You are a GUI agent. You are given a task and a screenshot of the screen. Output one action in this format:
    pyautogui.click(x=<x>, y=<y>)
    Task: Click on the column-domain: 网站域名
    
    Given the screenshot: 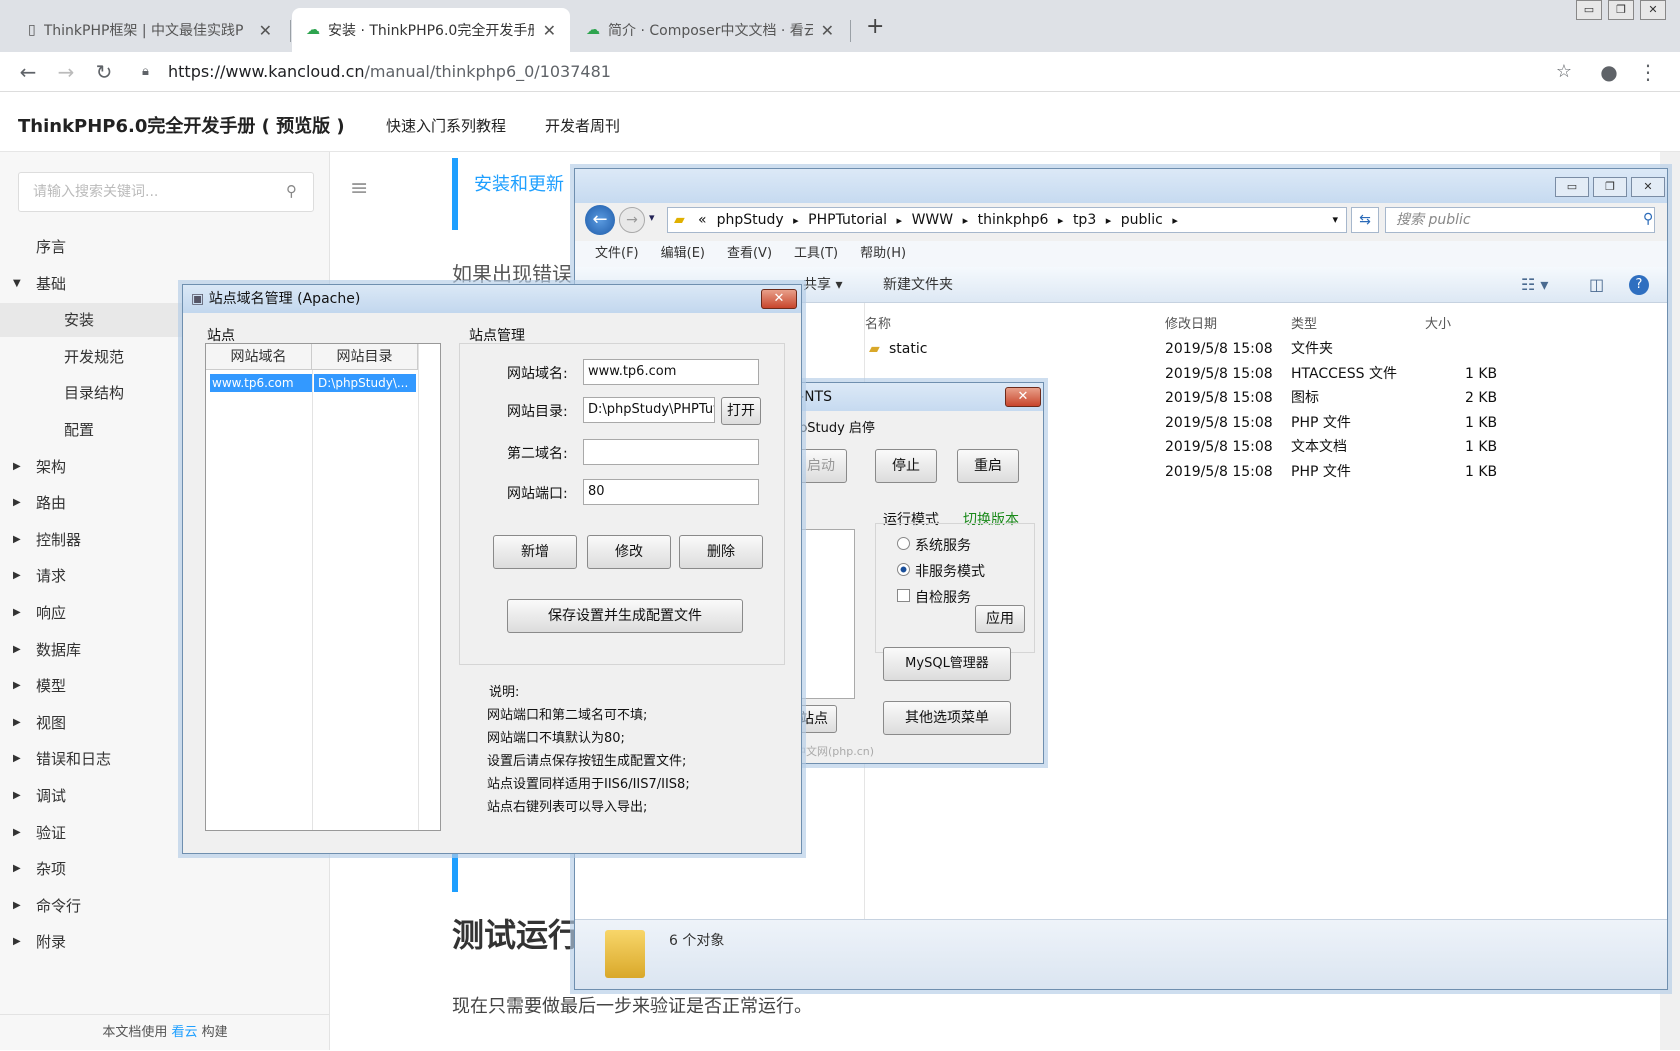 What is the action you would take?
    pyautogui.click(x=259, y=357)
    